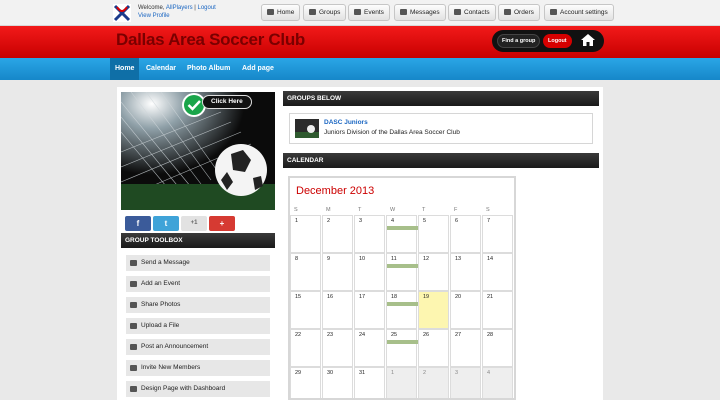 This screenshot has width=720, height=400. I want to click on topnav-groups-button: Groups, so click(325, 12).